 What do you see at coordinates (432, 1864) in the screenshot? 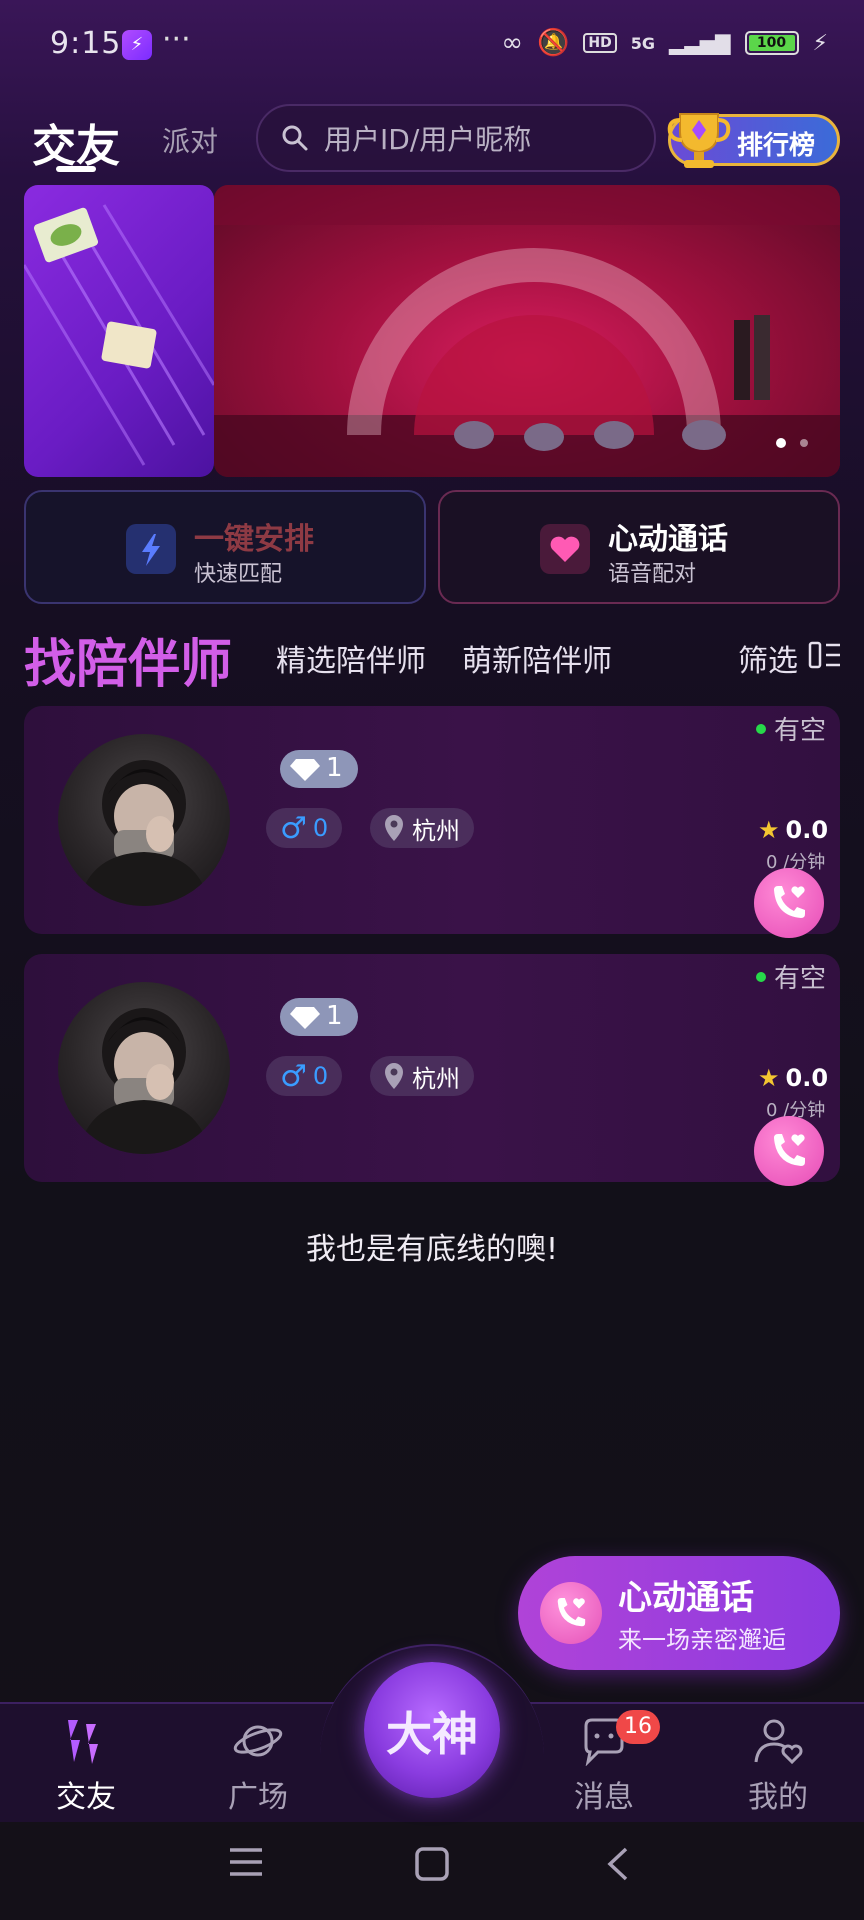
I see `home-icon` at bounding box center [432, 1864].